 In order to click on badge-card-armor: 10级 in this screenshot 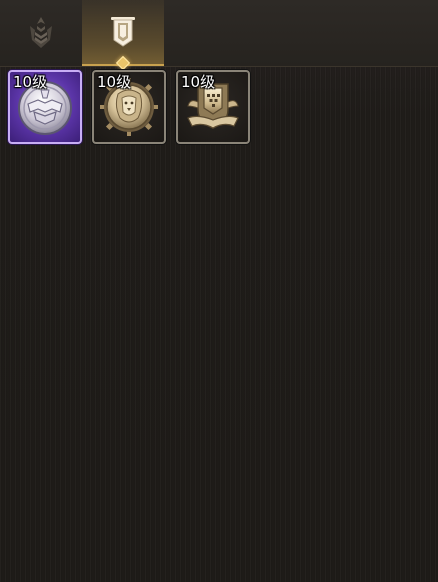, I will do `click(45, 107)`.